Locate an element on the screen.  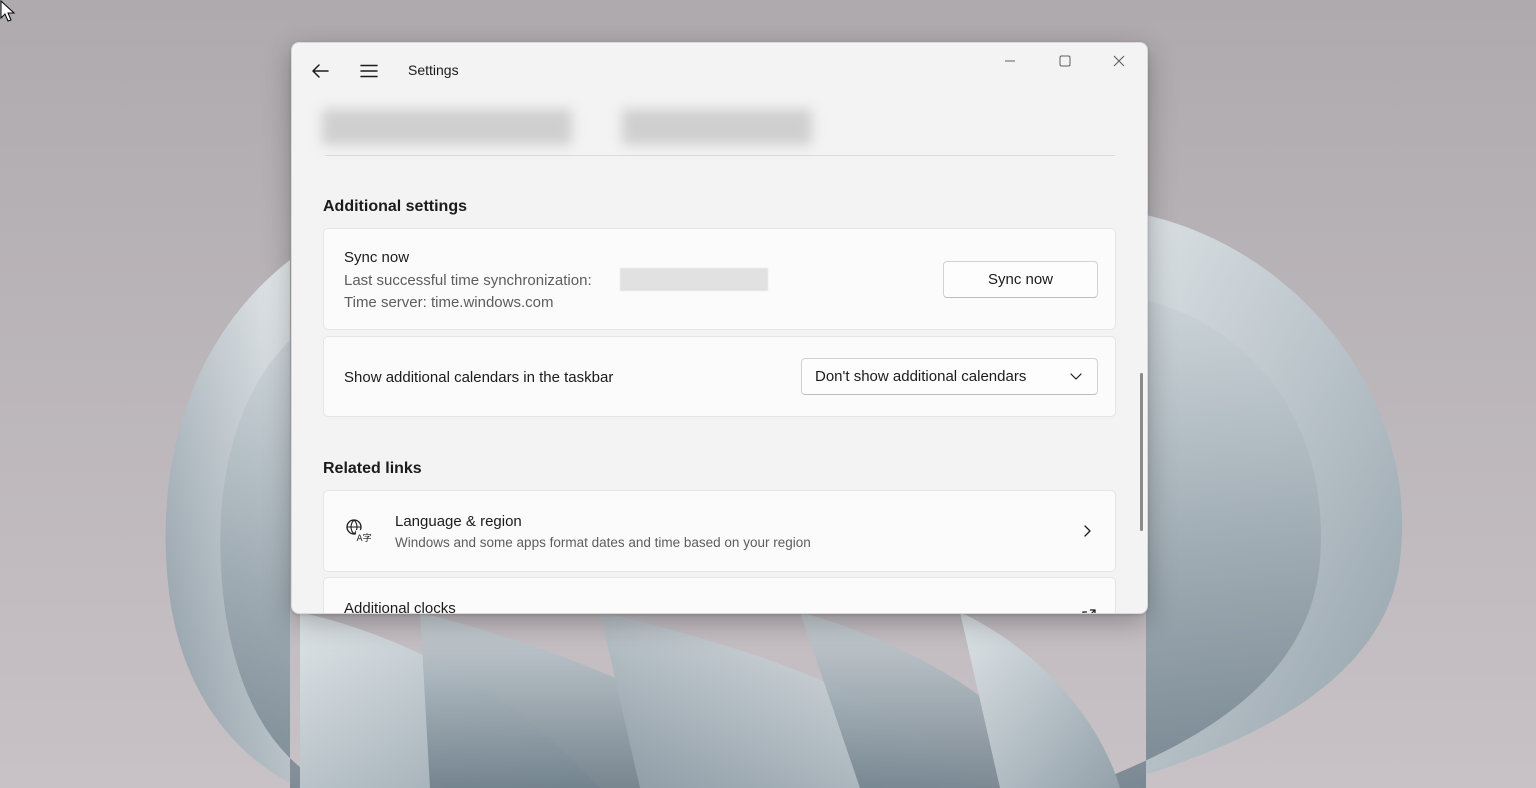
back-button is located at coordinates (320, 71).